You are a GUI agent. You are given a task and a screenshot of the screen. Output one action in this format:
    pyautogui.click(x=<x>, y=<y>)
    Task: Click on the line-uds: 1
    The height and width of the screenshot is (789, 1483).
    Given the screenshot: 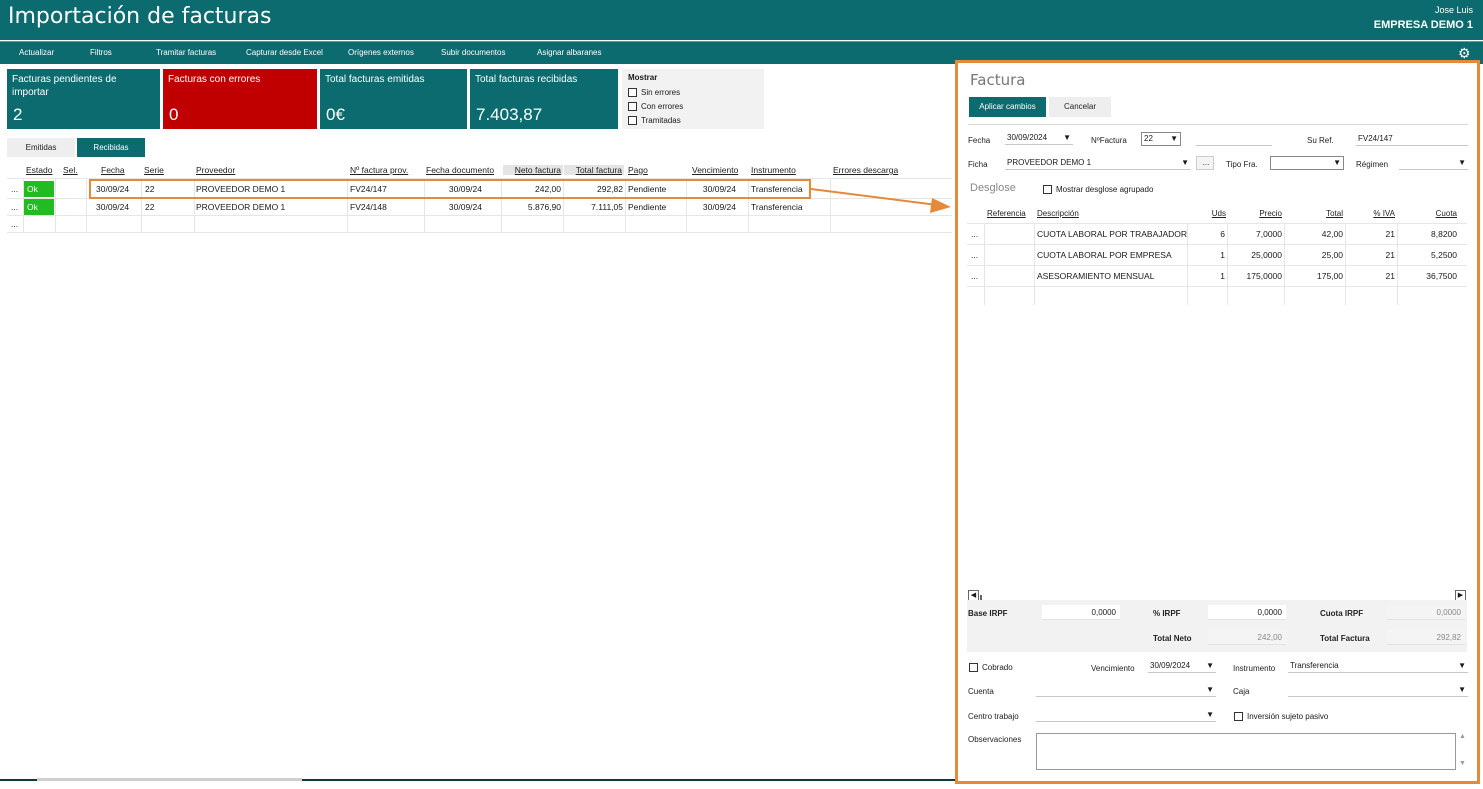 What is the action you would take?
    pyautogui.click(x=1222, y=276)
    